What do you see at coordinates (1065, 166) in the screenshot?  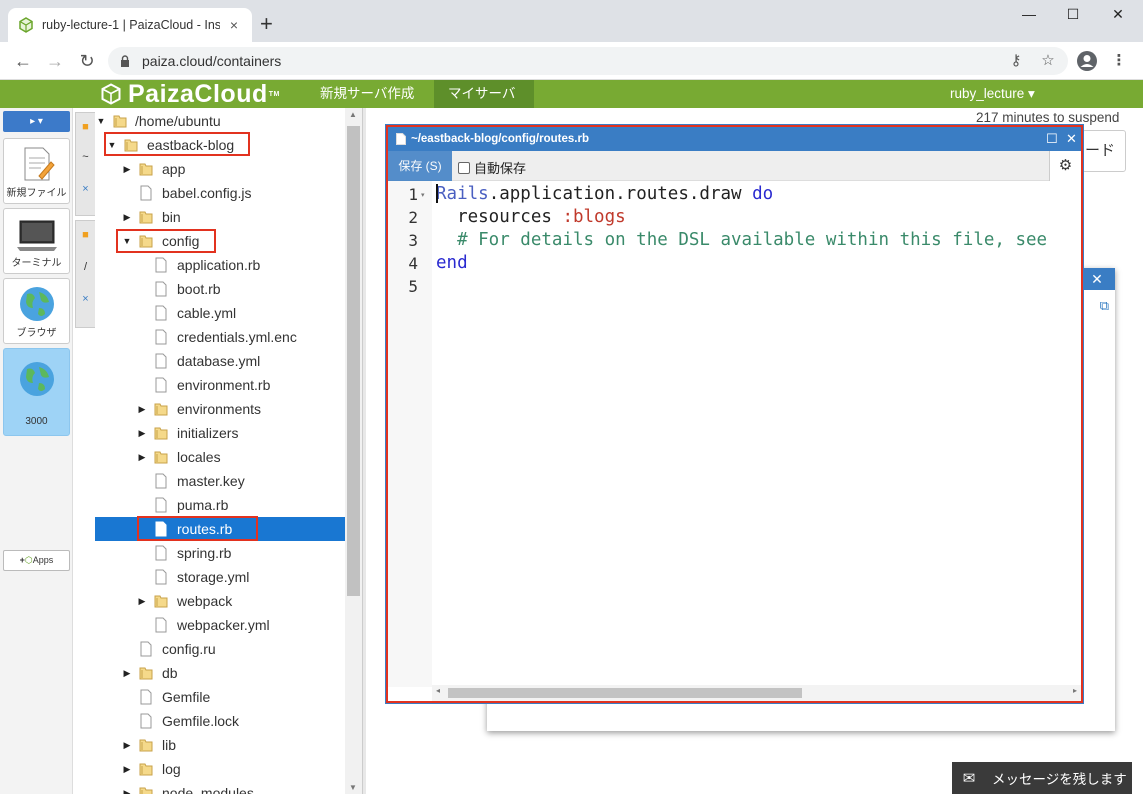 I see `gear-icon: ⚙` at bounding box center [1065, 166].